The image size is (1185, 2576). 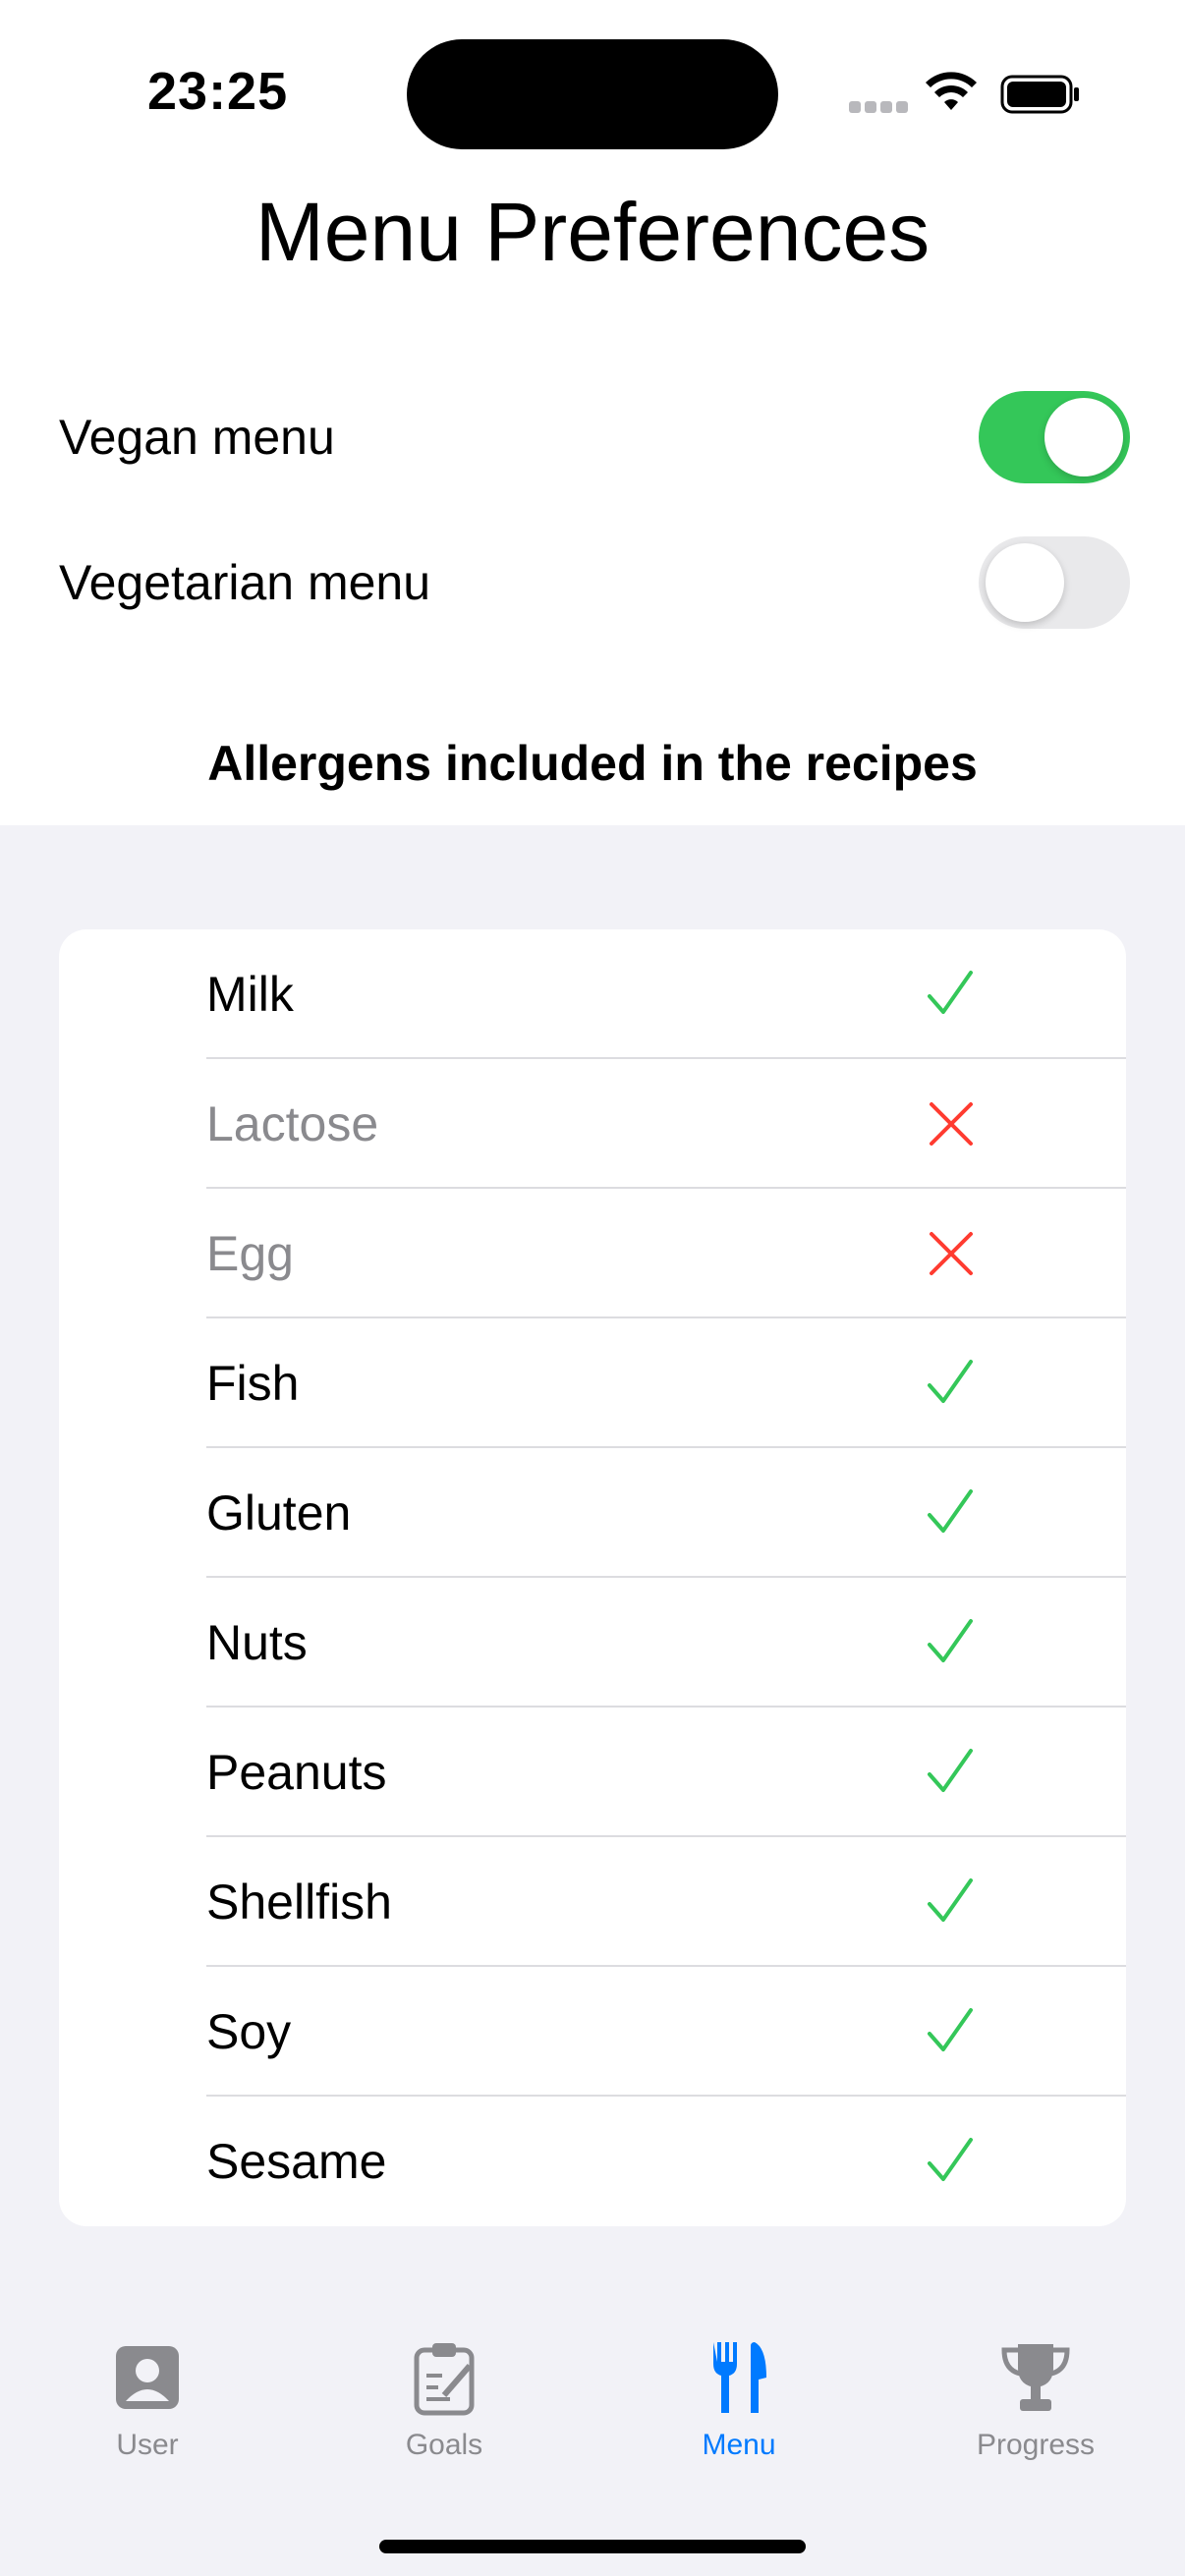 What do you see at coordinates (592, 1772) in the screenshot?
I see `allergen-row: Peanuts` at bounding box center [592, 1772].